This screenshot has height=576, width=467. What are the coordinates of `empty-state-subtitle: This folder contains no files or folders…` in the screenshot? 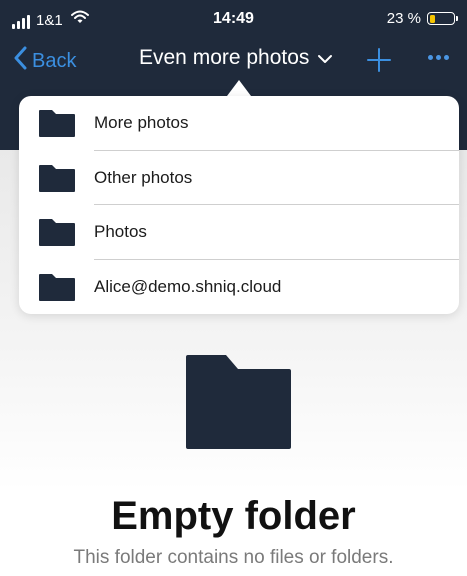 It's located at (233, 557).